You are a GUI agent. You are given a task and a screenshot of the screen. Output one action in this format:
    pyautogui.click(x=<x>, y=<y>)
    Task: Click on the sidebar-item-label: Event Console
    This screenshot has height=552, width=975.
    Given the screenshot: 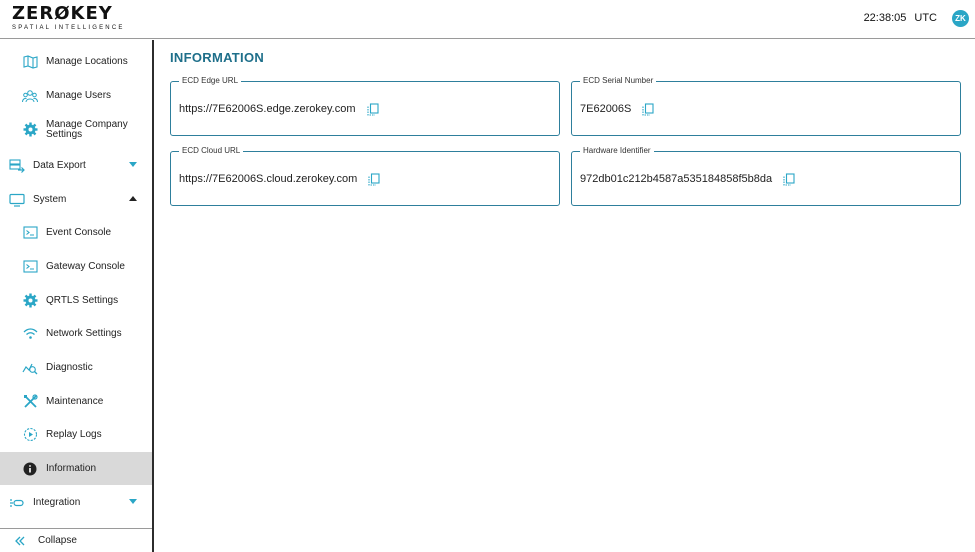 What is the action you would take?
    pyautogui.click(x=79, y=232)
    